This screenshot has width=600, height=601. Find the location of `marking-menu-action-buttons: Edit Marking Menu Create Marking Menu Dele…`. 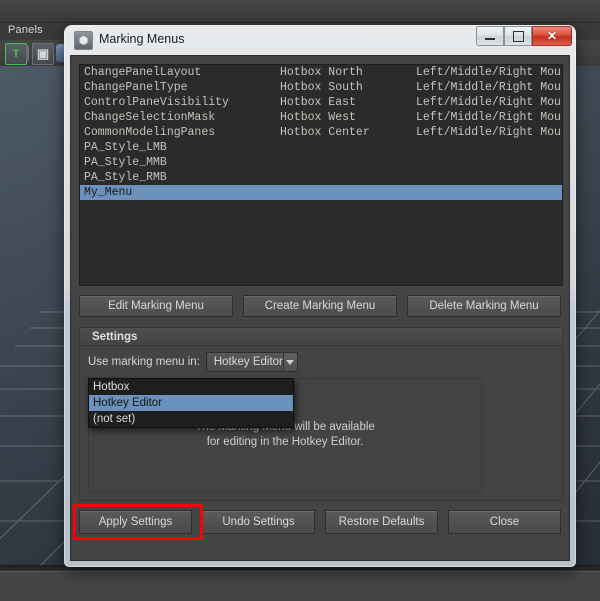

marking-menu-action-buttons: Edit Marking Menu Create Marking Menu Dele… is located at coordinates (320, 306).